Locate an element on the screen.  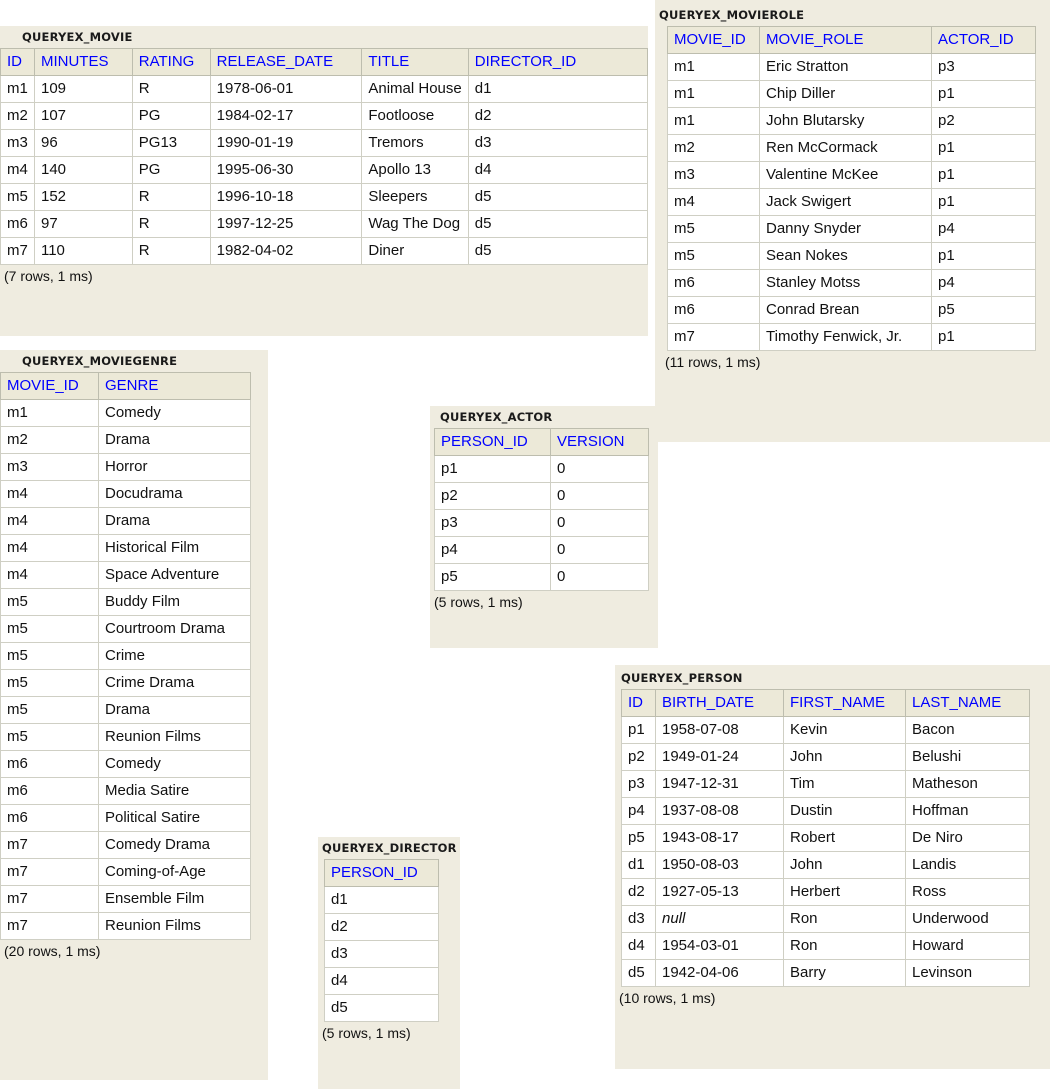
table-cell: m4 is located at coordinates (713, 202).